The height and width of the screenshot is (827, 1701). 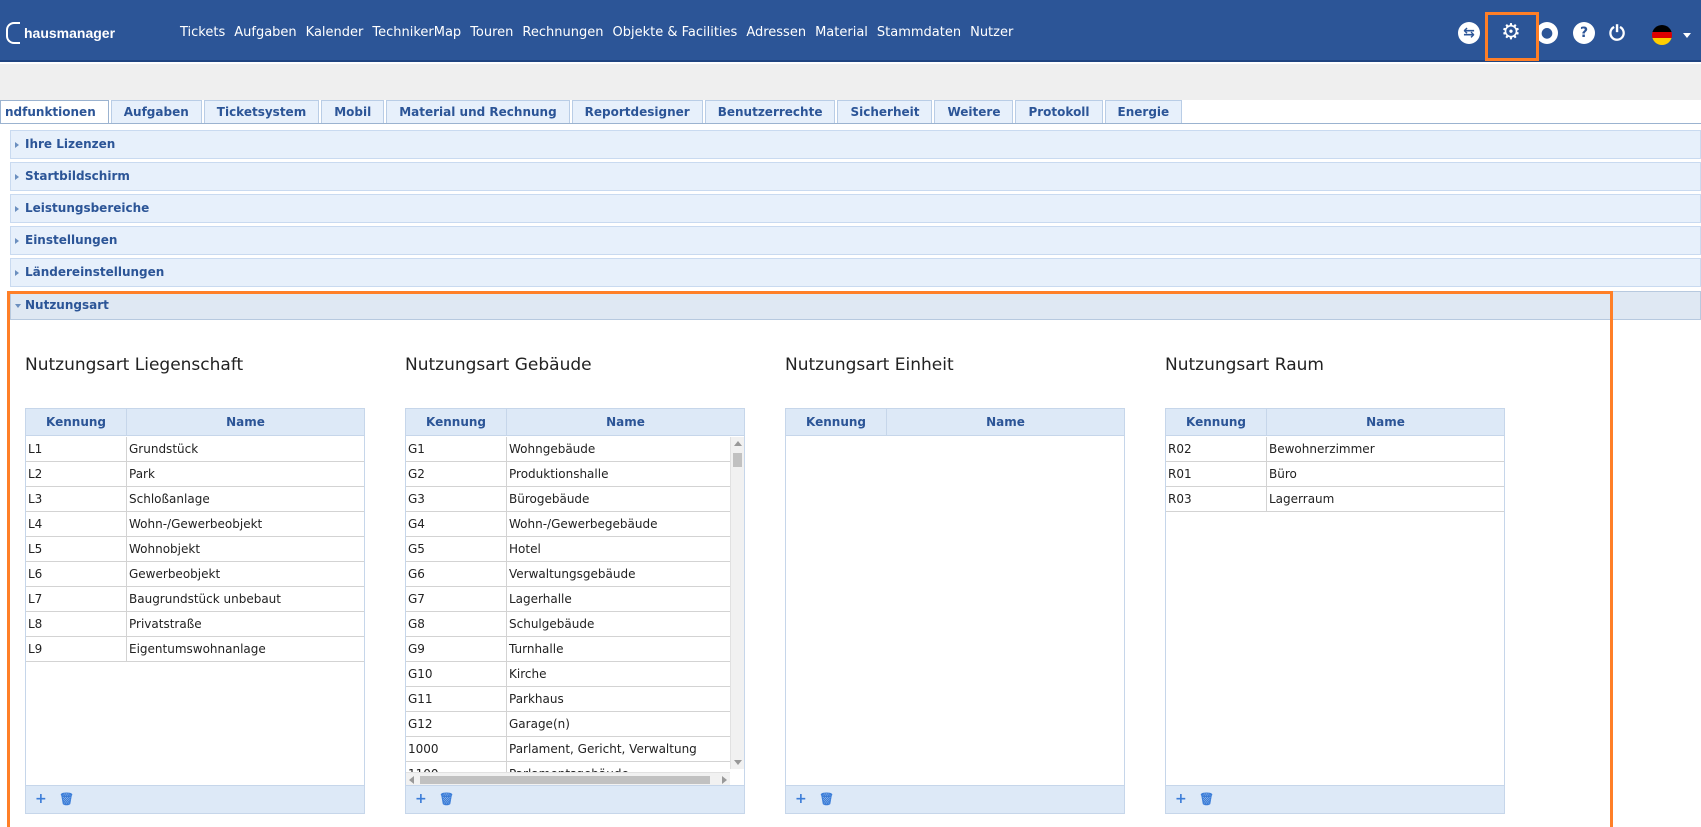 I want to click on accordion-leistungsbereiche: Leistungsbereiche, so click(x=855, y=208).